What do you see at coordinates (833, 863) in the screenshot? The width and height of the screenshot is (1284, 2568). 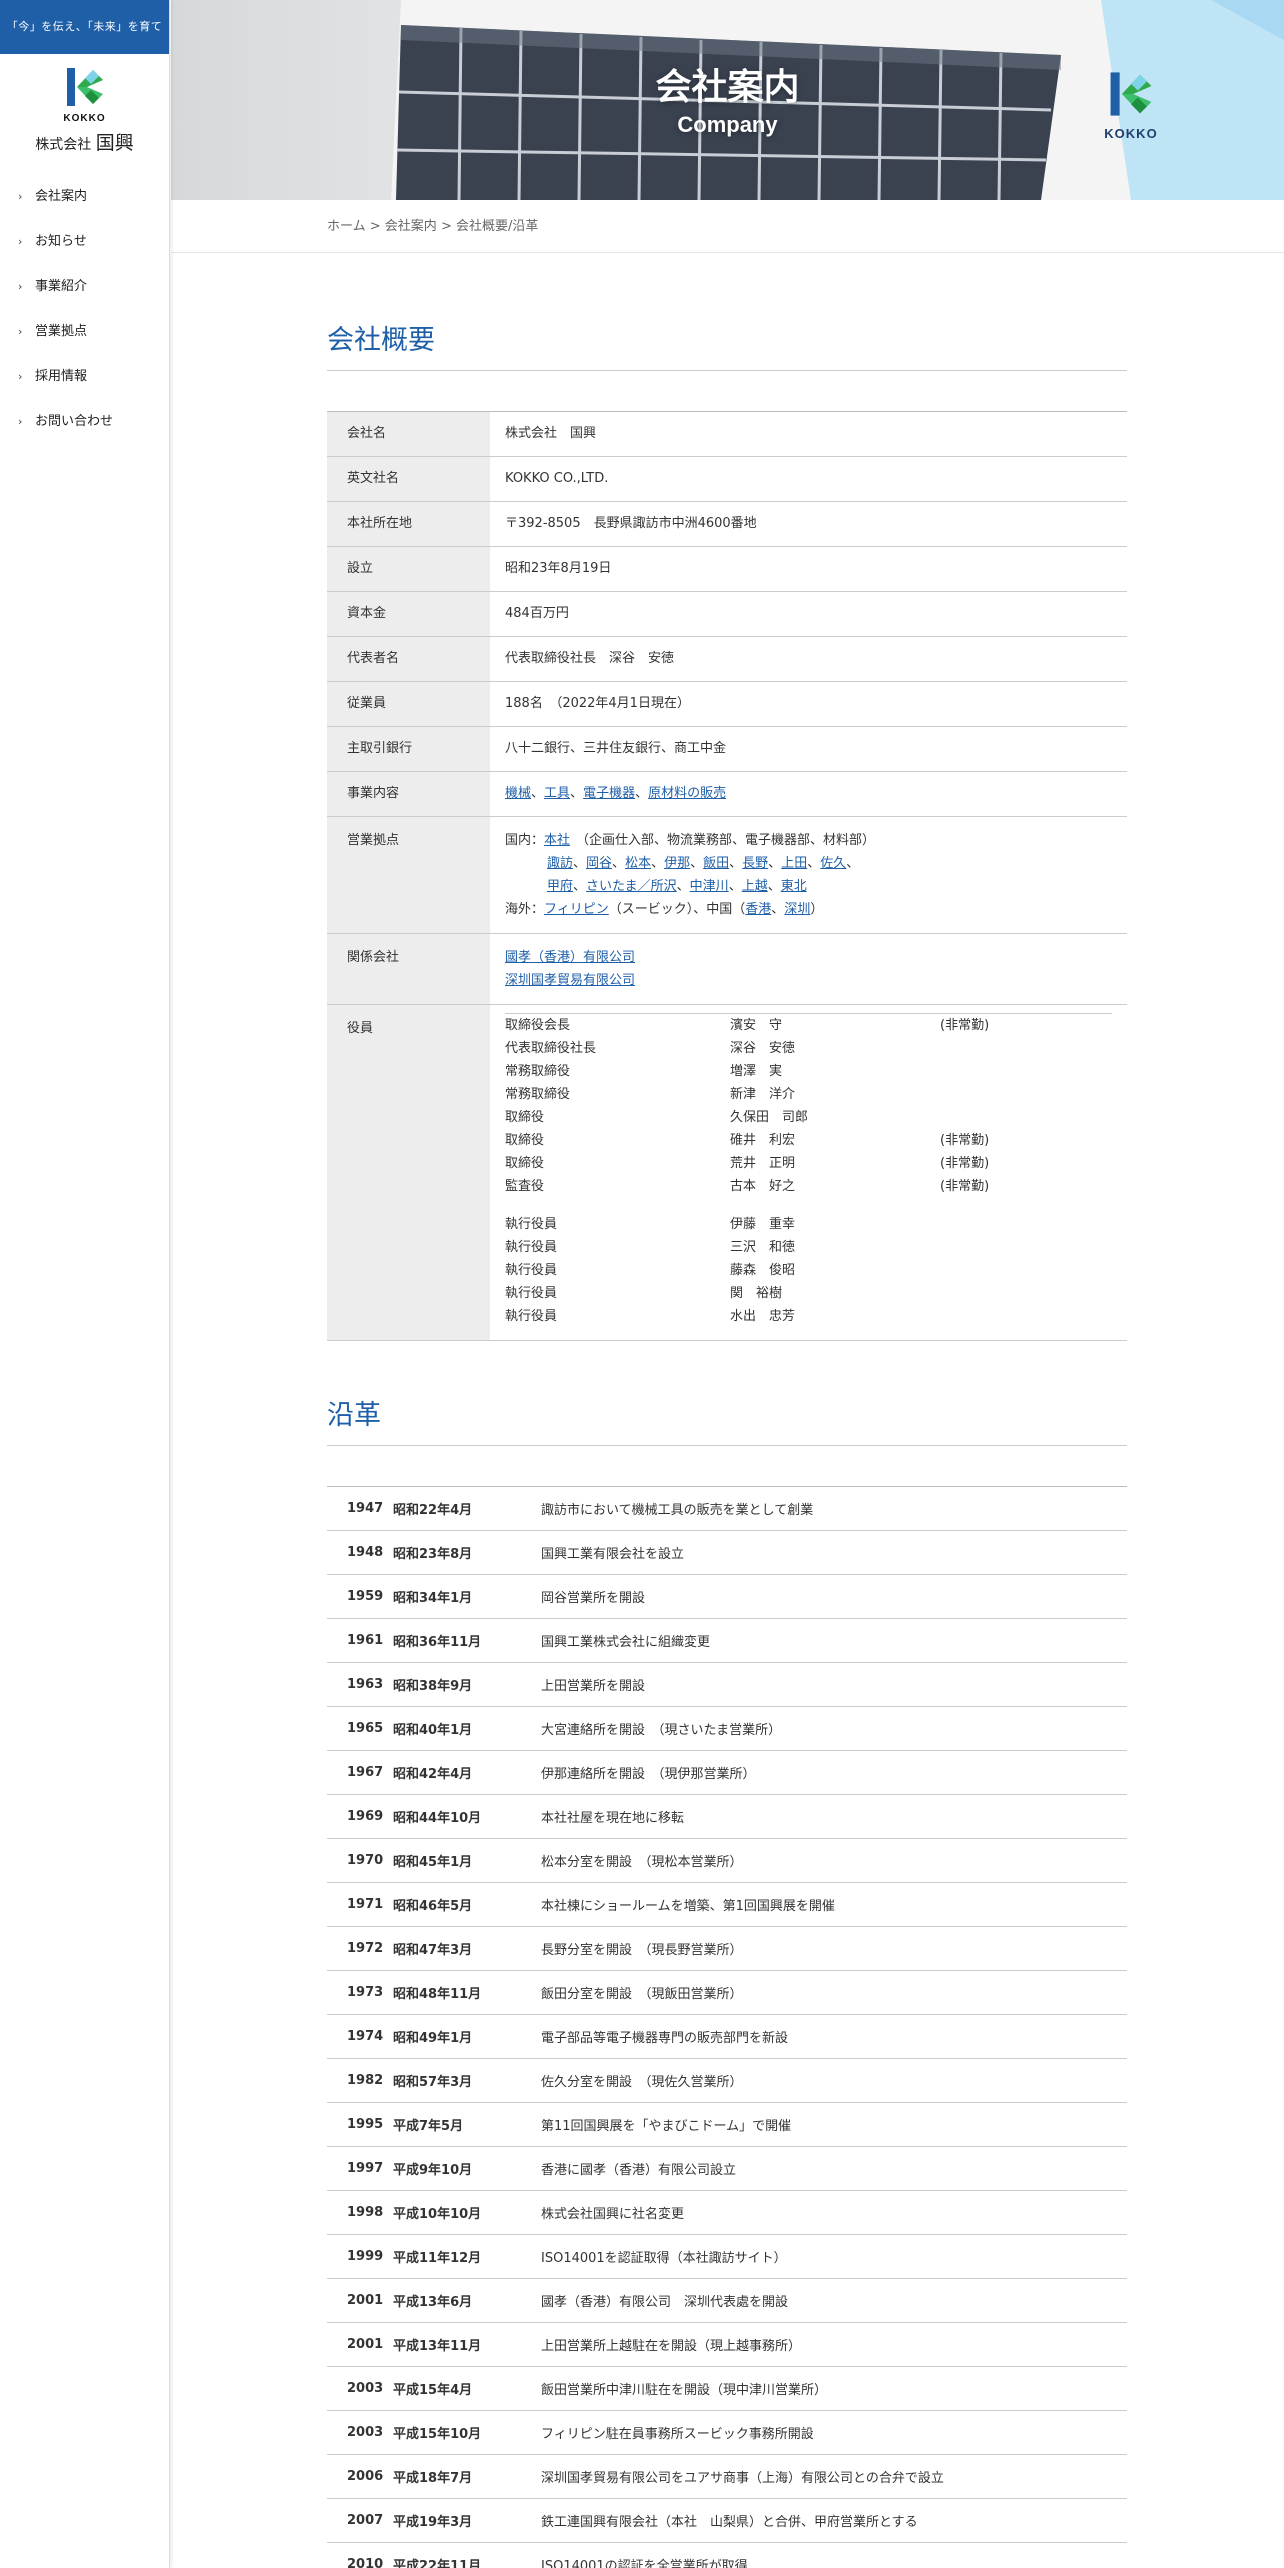 I see `link-office-saku: 佐久` at bounding box center [833, 863].